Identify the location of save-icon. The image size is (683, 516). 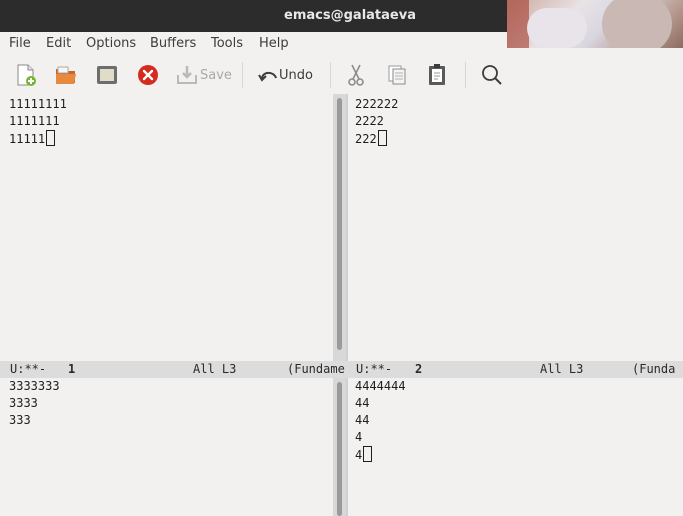
(187, 75).